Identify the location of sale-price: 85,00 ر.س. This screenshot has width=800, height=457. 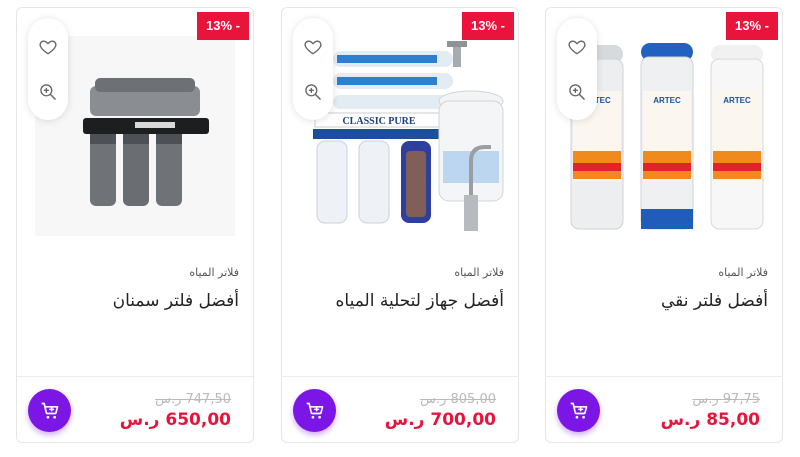
(710, 420).